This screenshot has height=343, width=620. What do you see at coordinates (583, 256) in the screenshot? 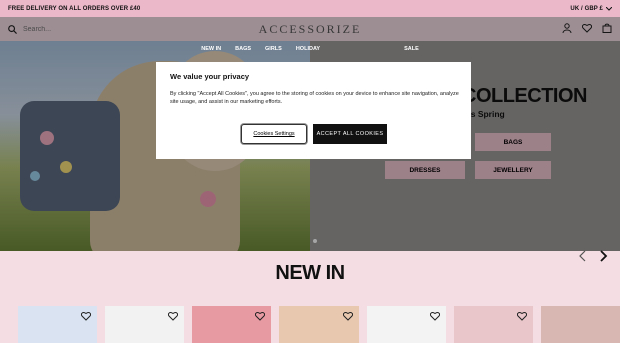
I see `chevron-left-icon` at bounding box center [583, 256].